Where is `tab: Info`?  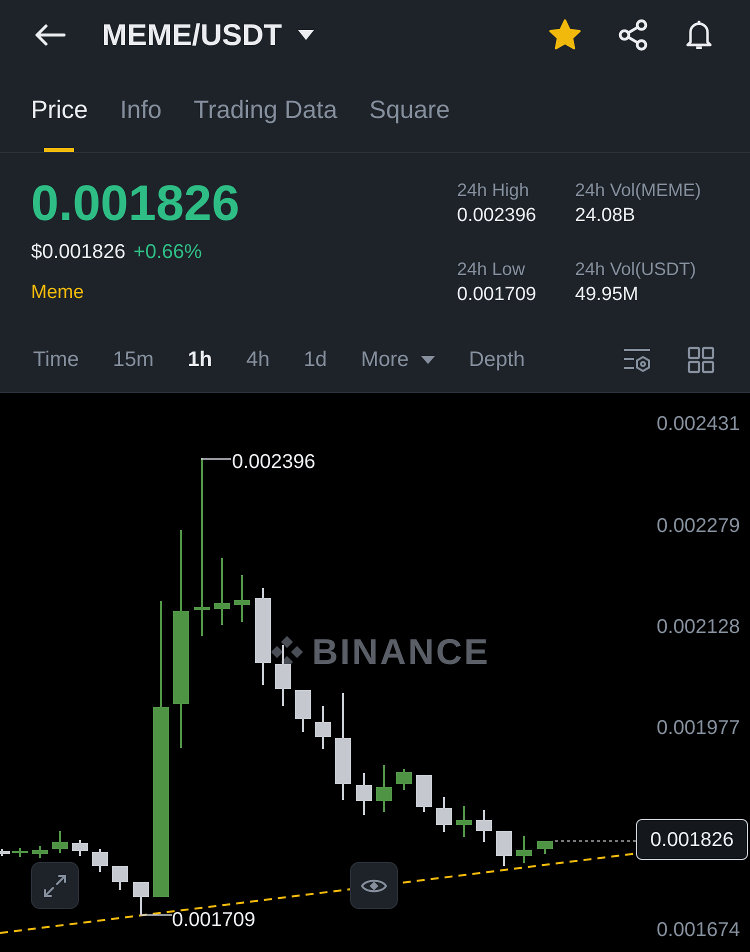
tab: Info is located at coordinates (141, 111).